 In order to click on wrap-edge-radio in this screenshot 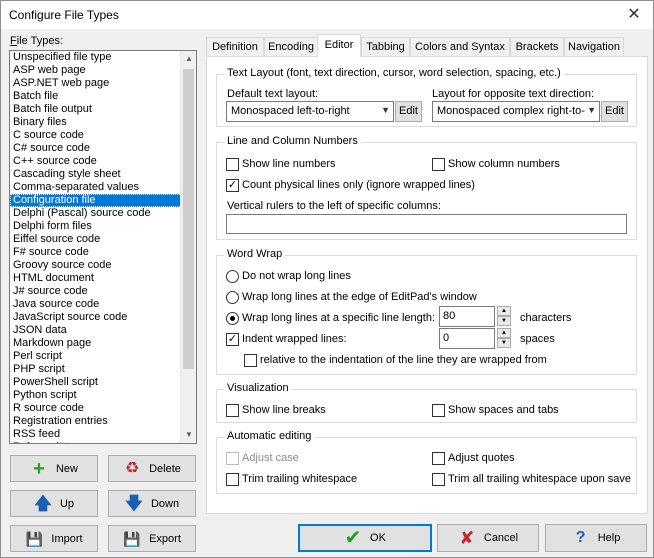, I will do `click(232, 297)`.